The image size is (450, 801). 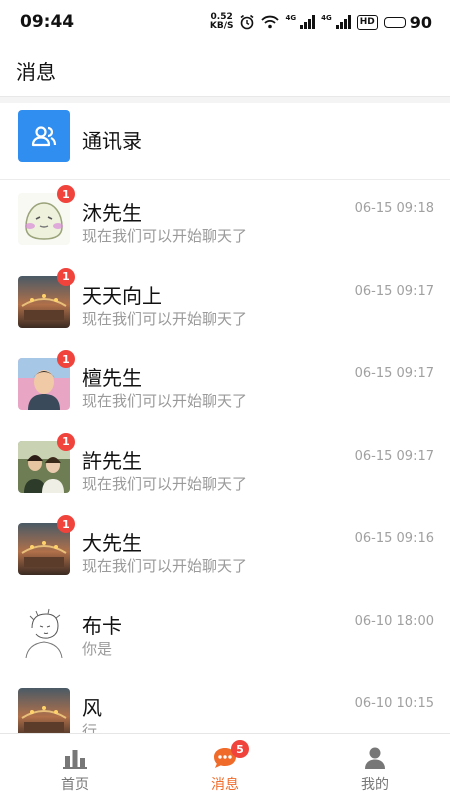 I want to click on conversation-item: 1 天天向上 现在我们可以开始聊天了 06-15 09:17, so click(x=225, y=304).